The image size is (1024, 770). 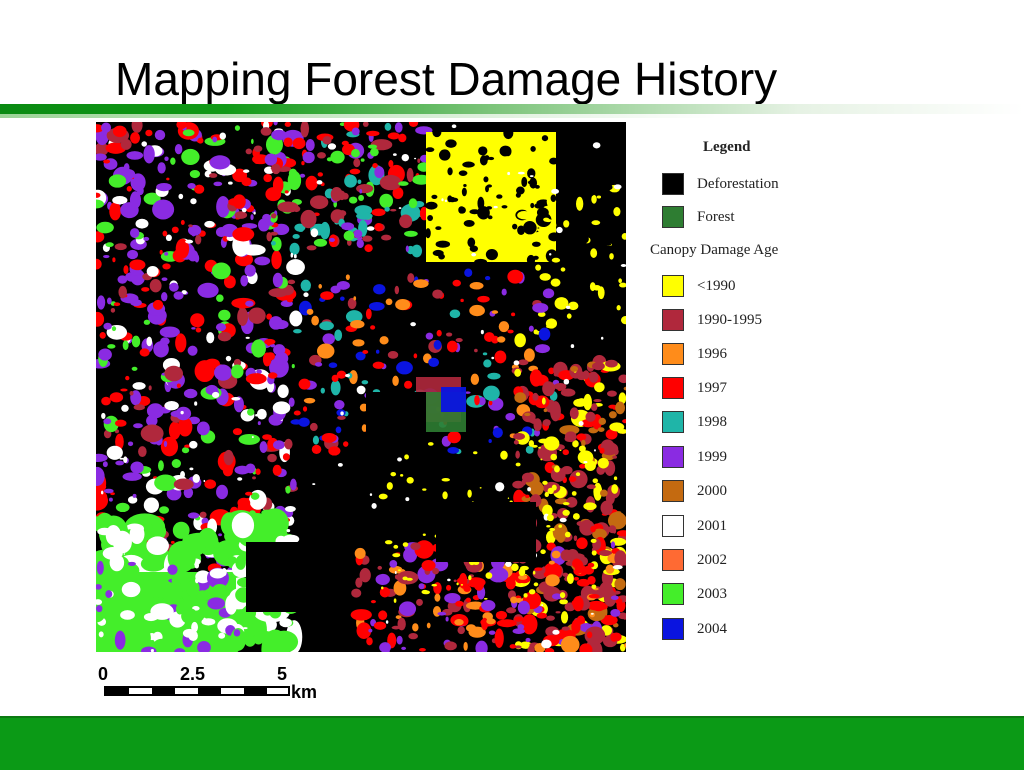 I want to click on legend-item-2001: 2001, so click(x=694, y=526).